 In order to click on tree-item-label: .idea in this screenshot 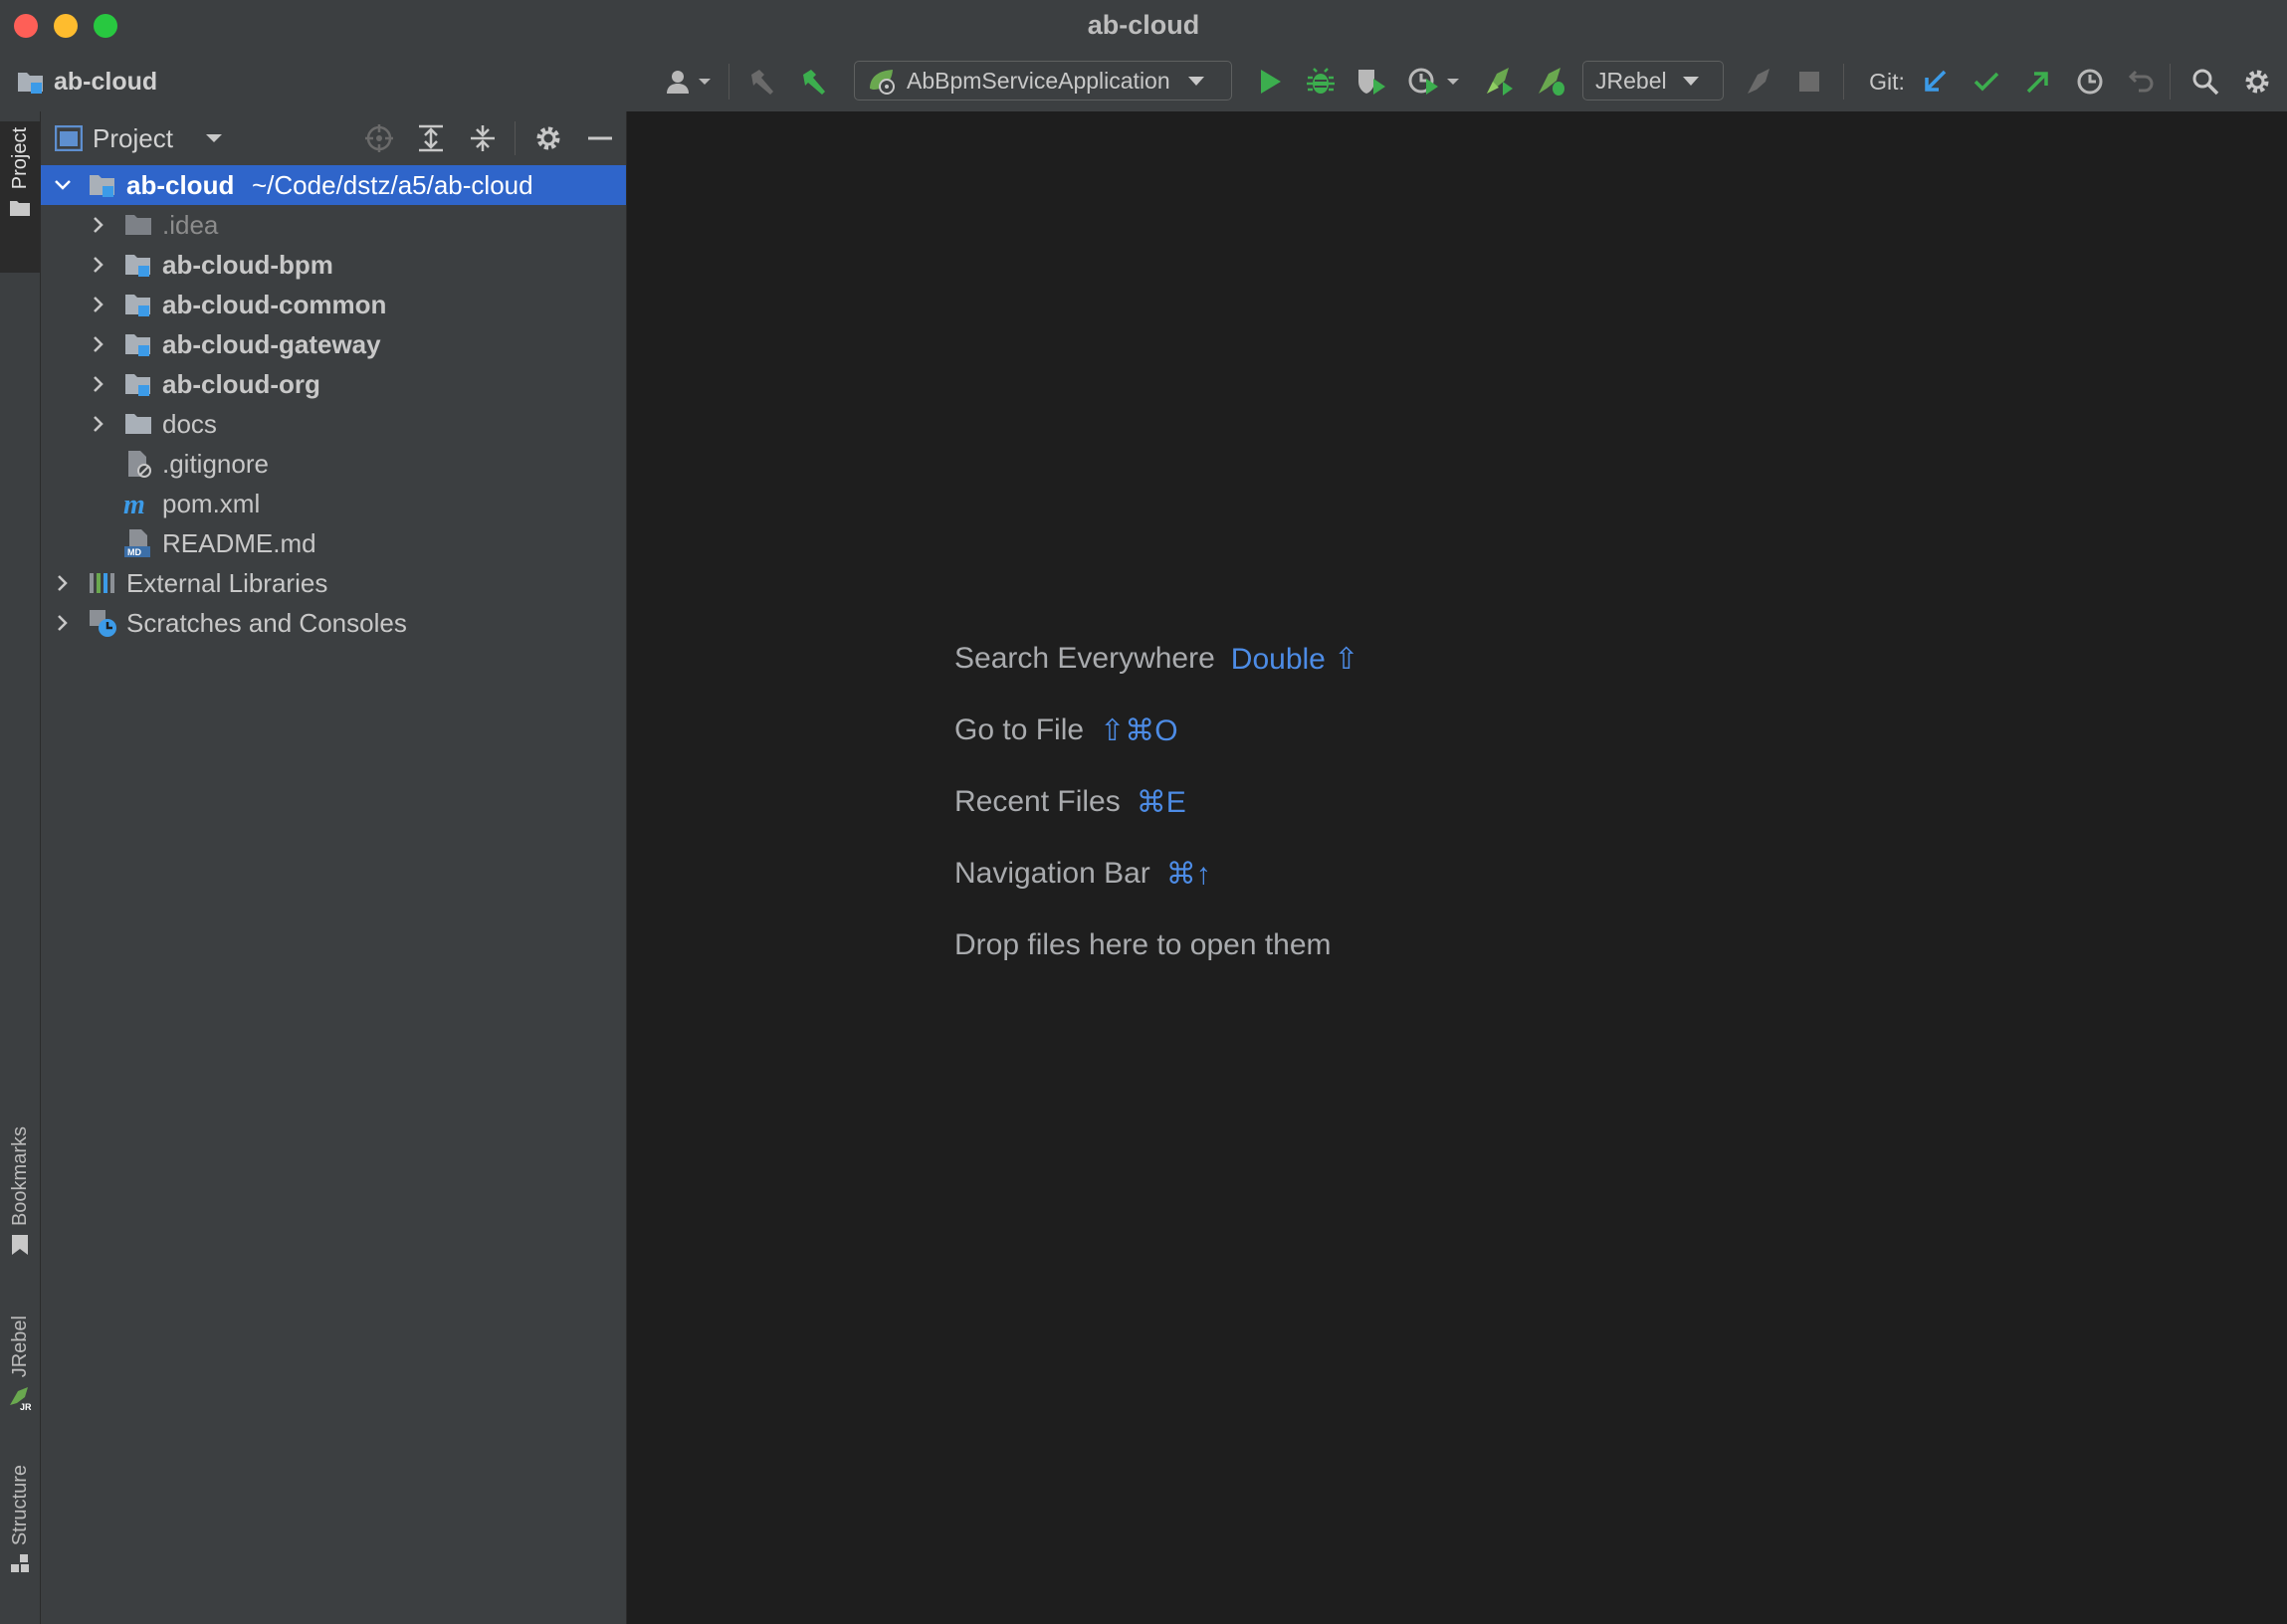, I will do `click(190, 225)`.